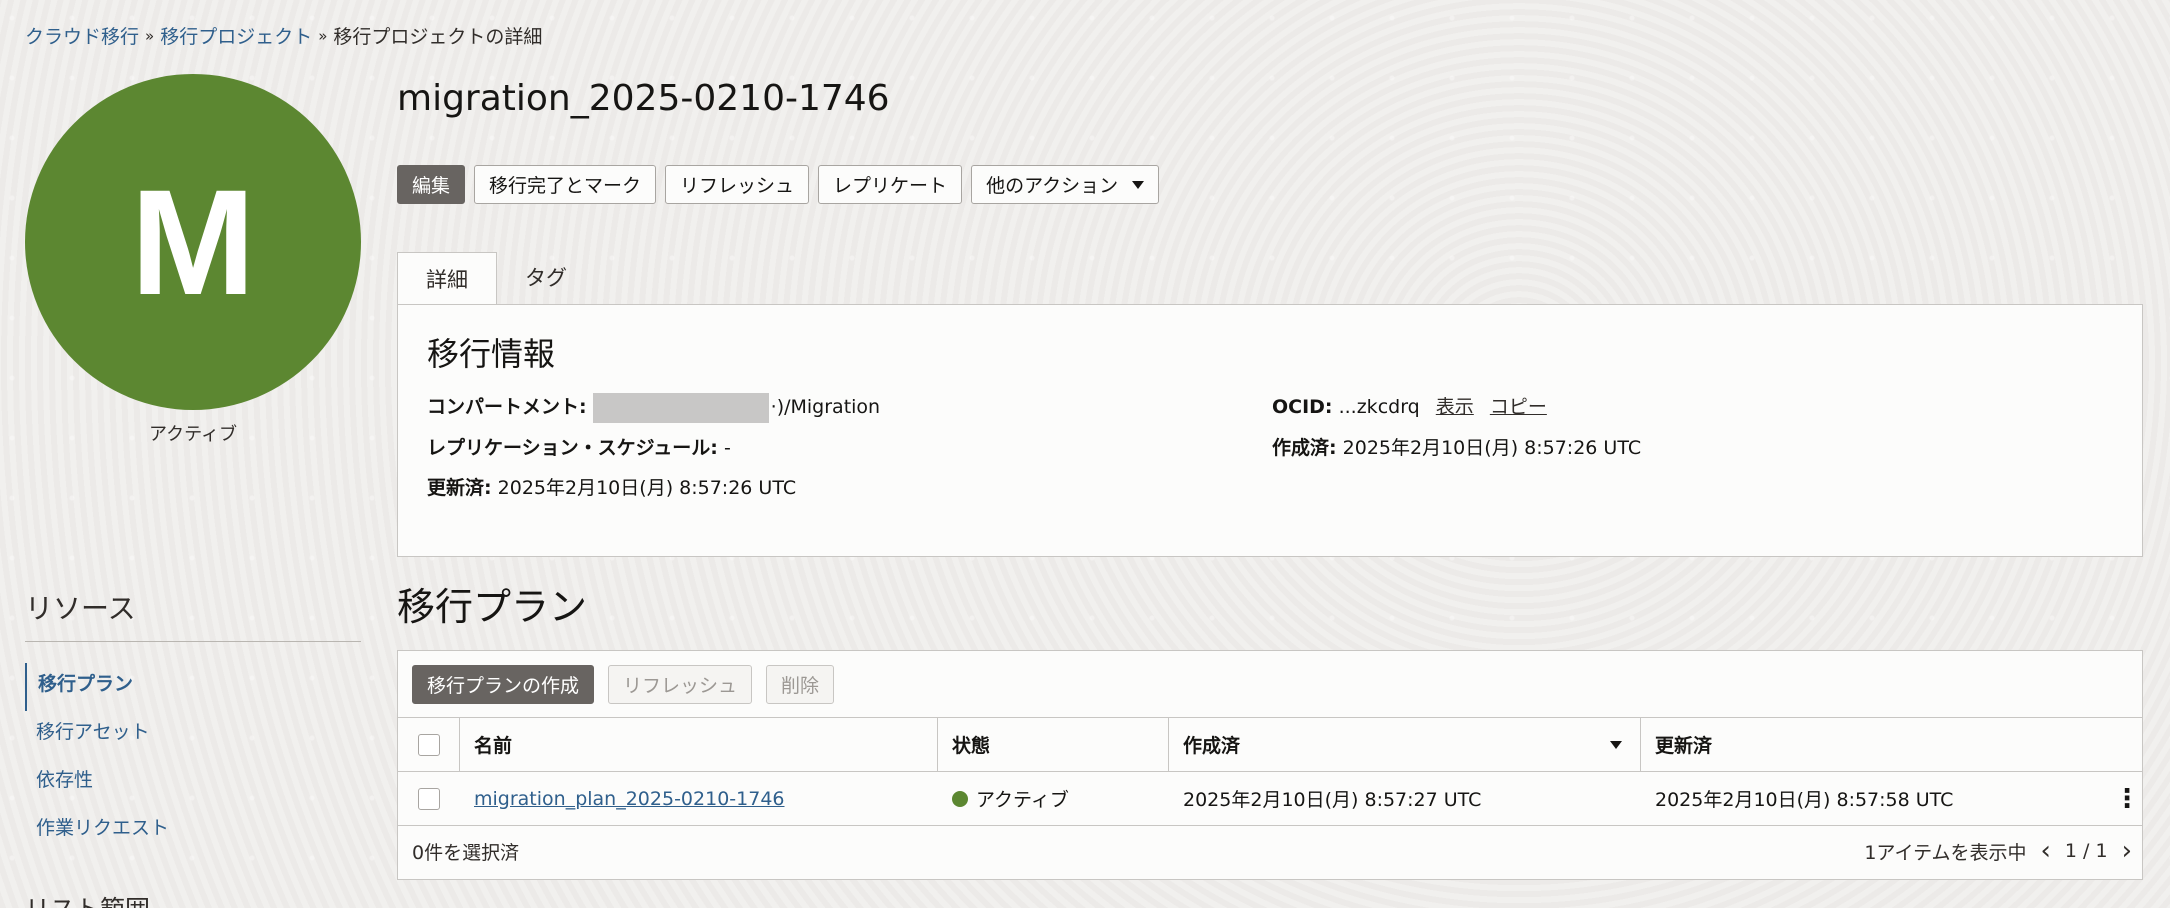 The height and width of the screenshot is (908, 2170). I want to click on chevron-left-icon: ‹, so click(2046, 851).